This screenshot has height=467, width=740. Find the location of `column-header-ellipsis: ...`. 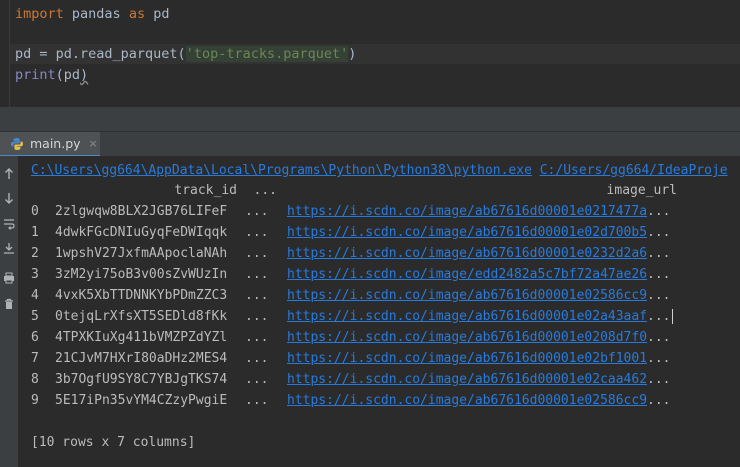

column-header-ellipsis: ... is located at coordinates (265, 190).